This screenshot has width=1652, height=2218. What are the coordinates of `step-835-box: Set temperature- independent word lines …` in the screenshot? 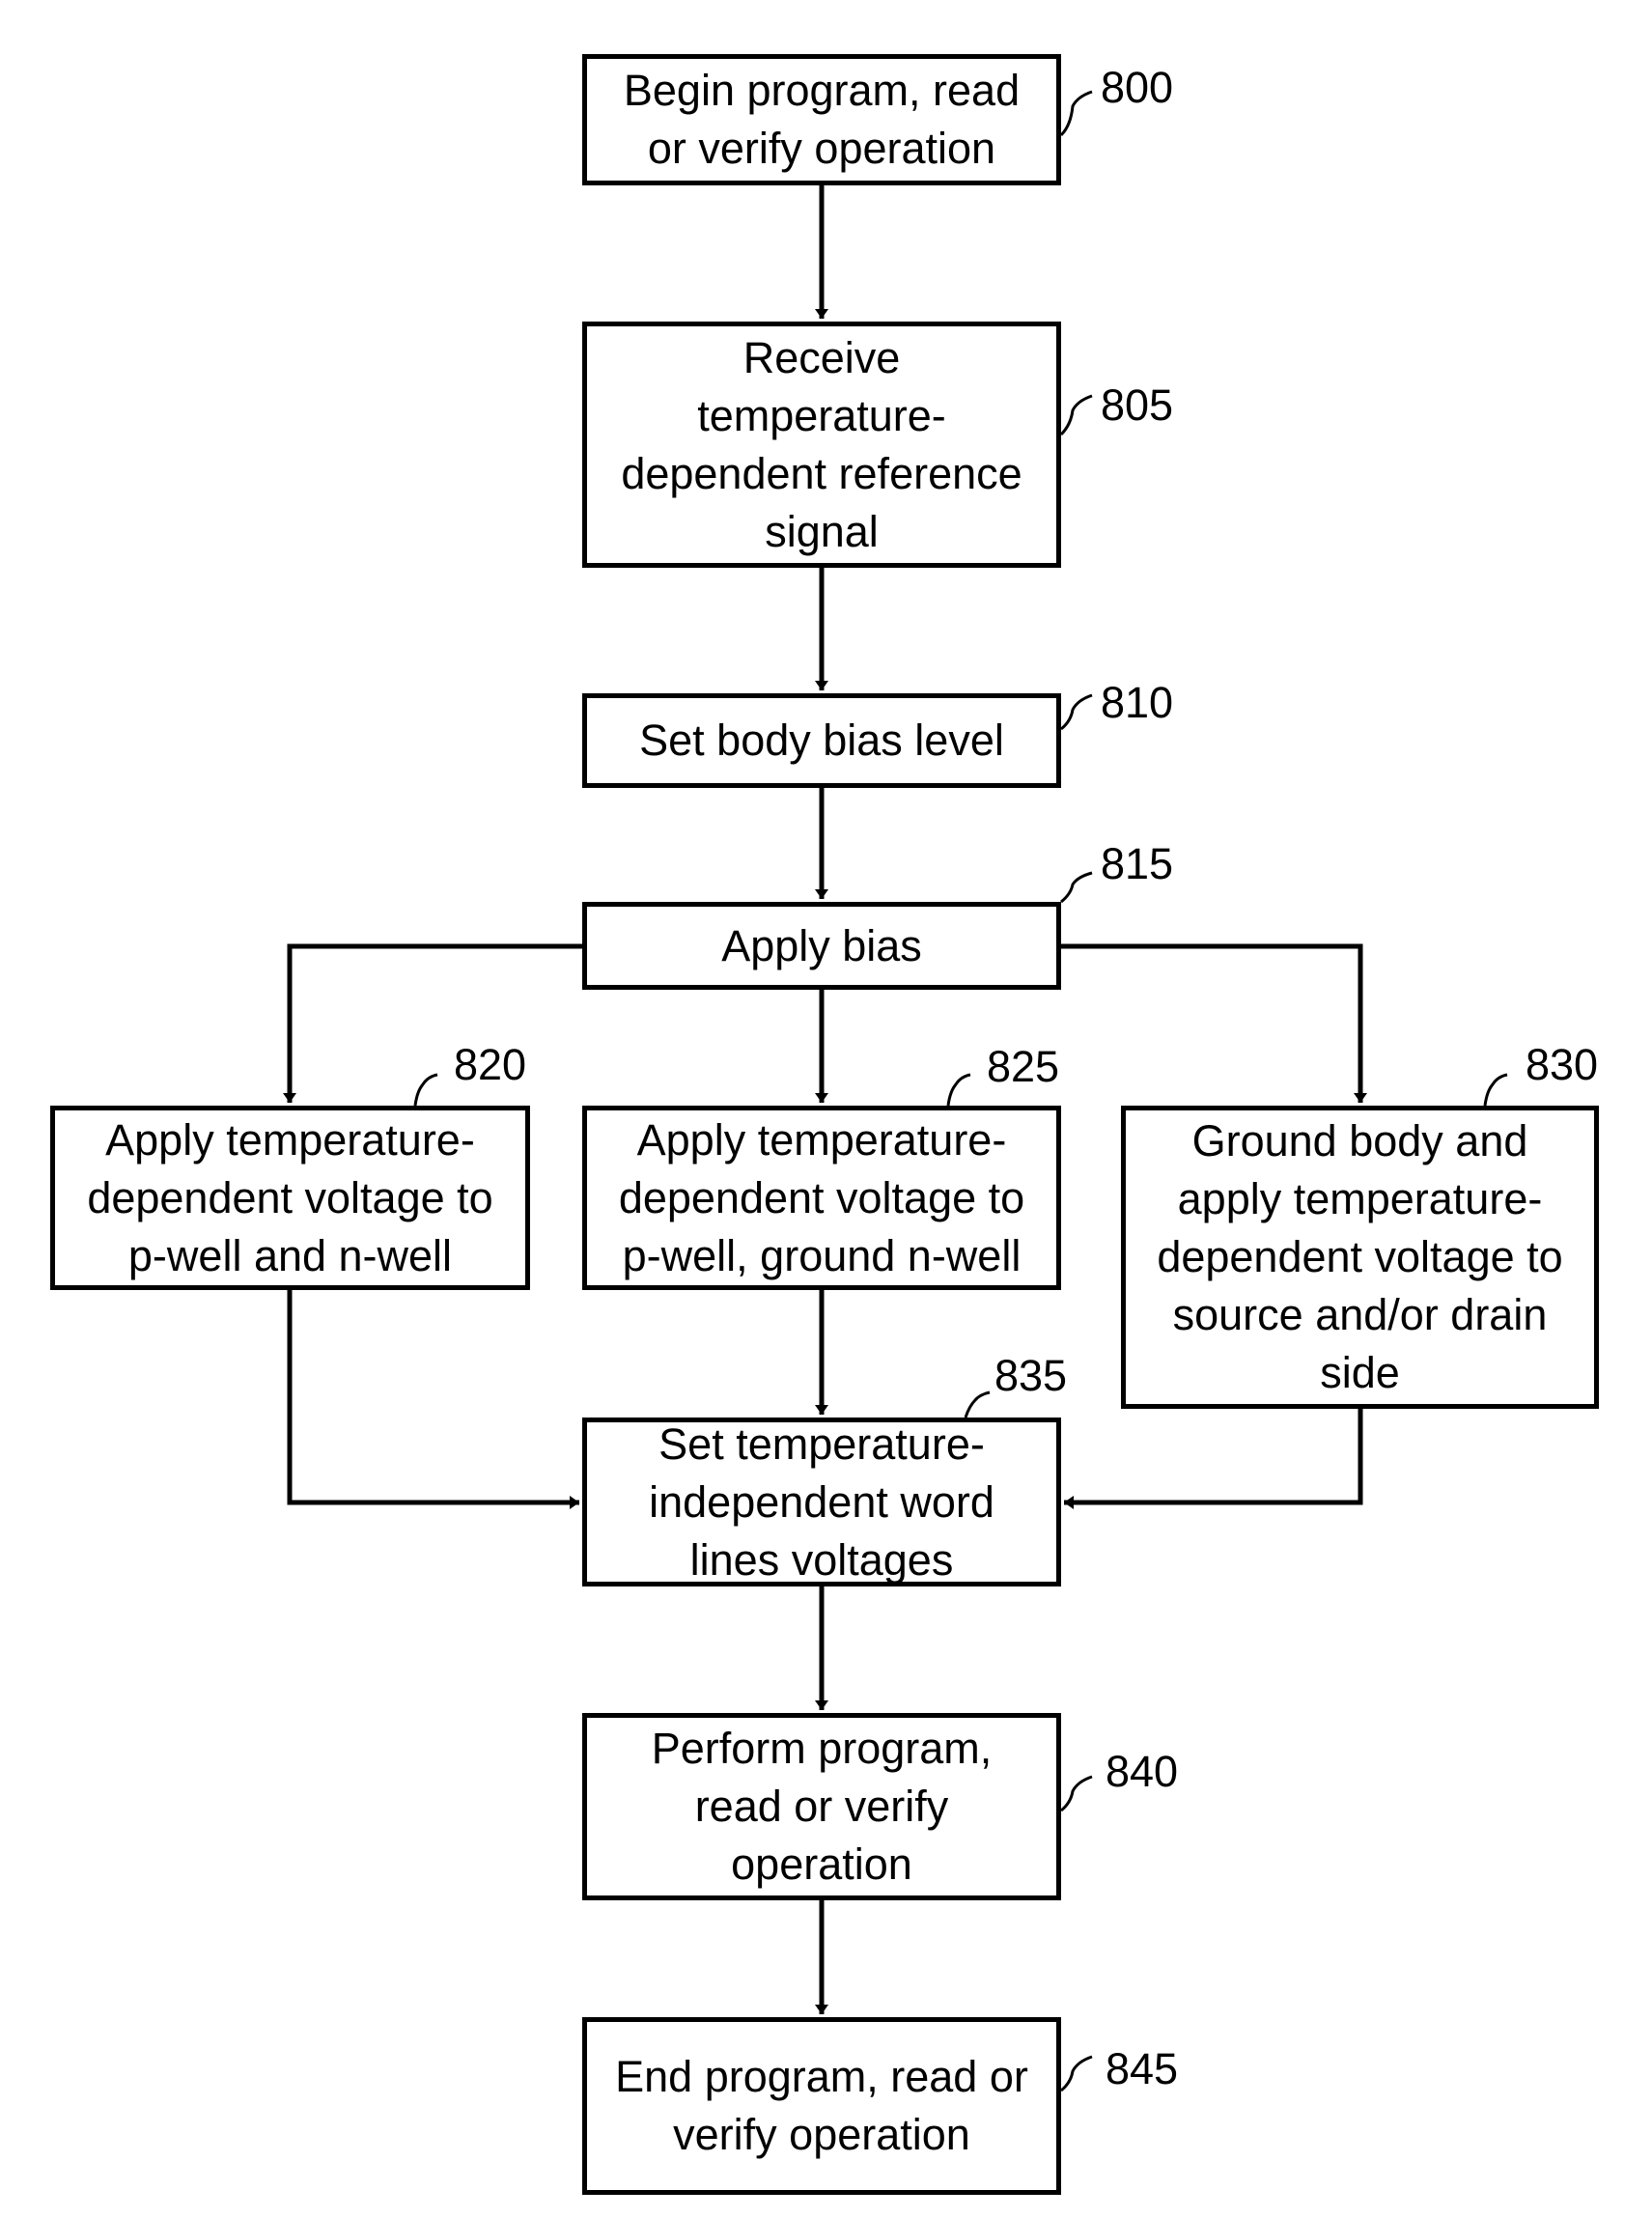 It's located at (822, 1502).